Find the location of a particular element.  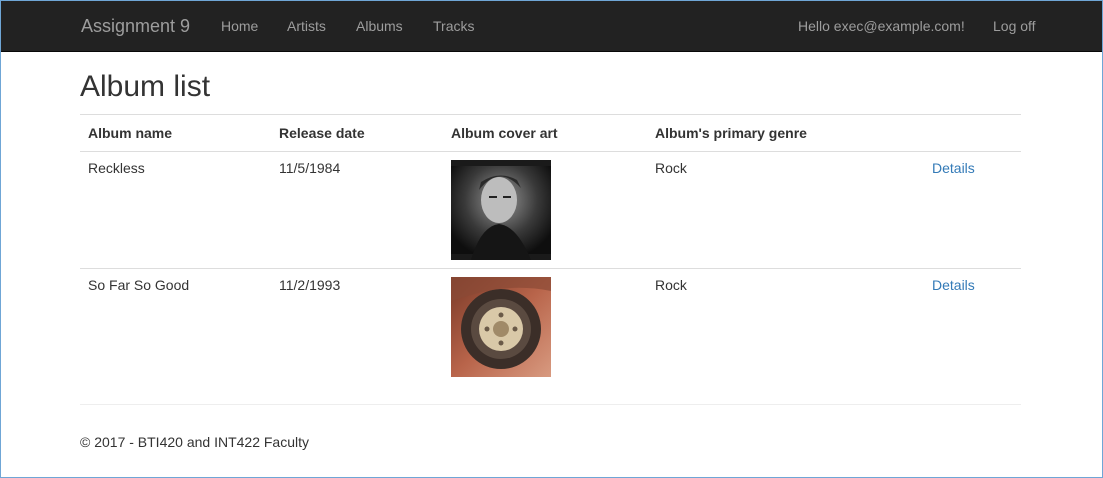

footer-text: © 2017 - BTI420 and INT422 Faculty is located at coordinates (194, 442).